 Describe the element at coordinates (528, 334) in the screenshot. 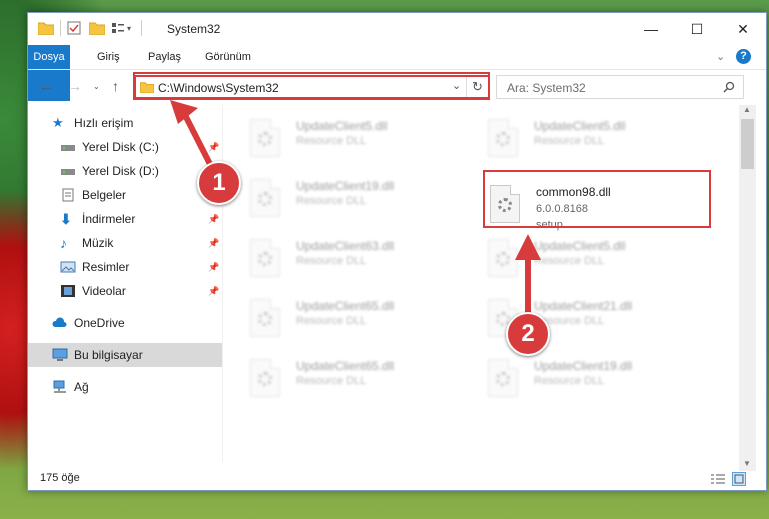

I see `step-badge-2: 2` at that location.